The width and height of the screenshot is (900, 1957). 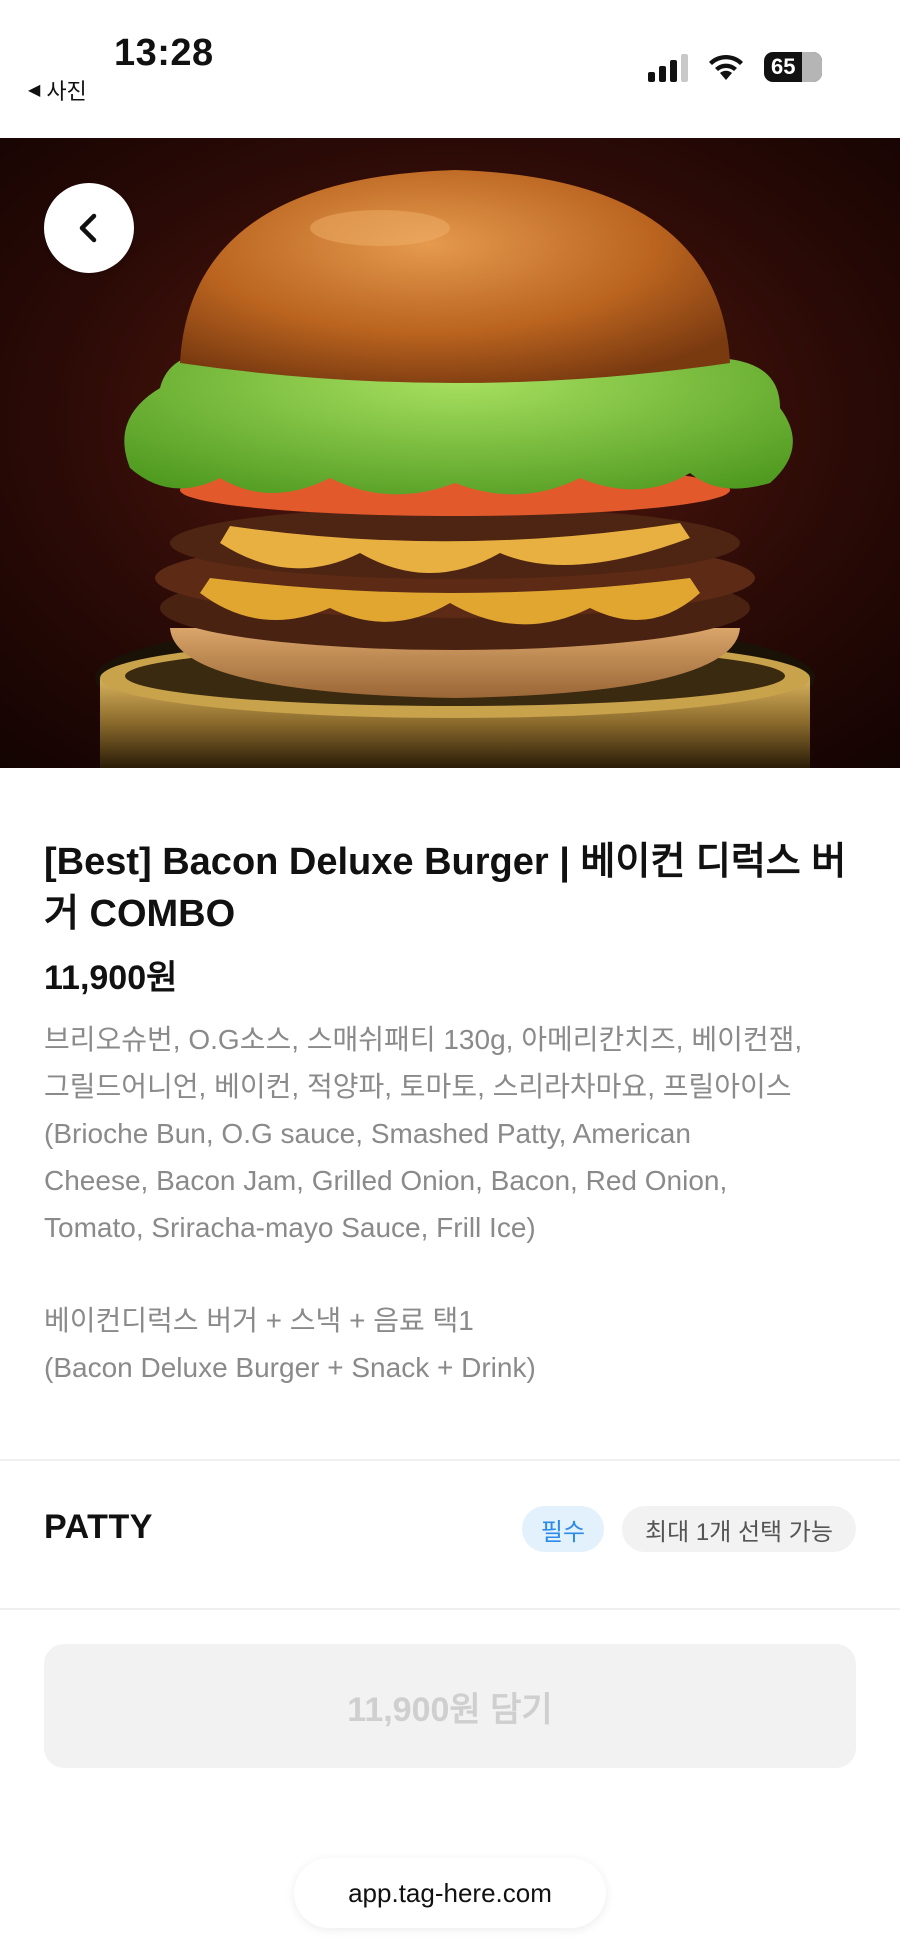 I want to click on battery-fill, so click(x=811, y=67).